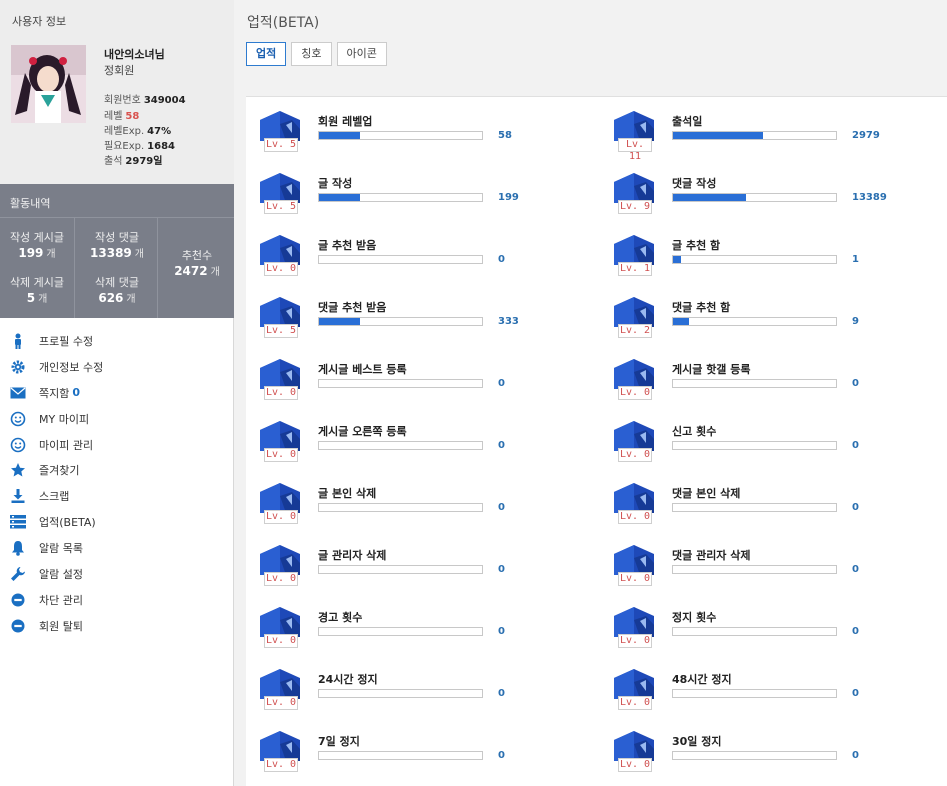 This screenshot has height=786, width=947. What do you see at coordinates (76, 393) in the screenshot?
I see `message-count-badge: 0` at bounding box center [76, 393].